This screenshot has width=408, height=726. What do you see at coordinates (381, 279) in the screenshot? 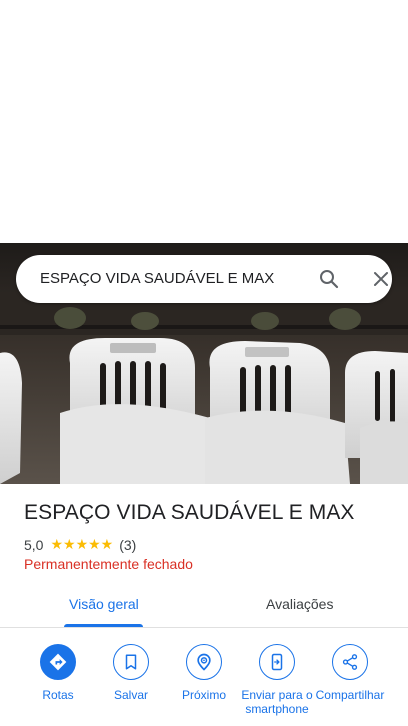
I see `close-icon` at bounding box center [381, 279].